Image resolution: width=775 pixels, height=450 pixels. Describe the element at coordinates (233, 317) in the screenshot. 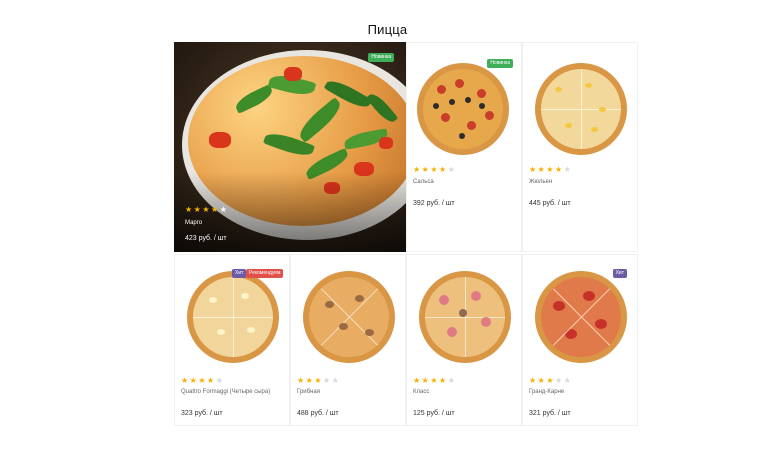

I see `pizza-image-quattro` at that location.